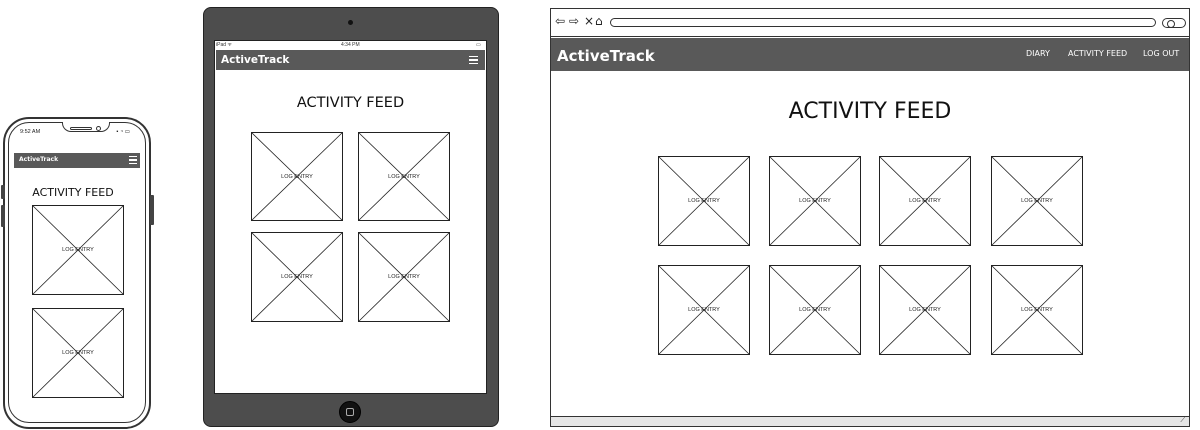  I want to click on tablet-status-battery: ▭, so click(478, 45).